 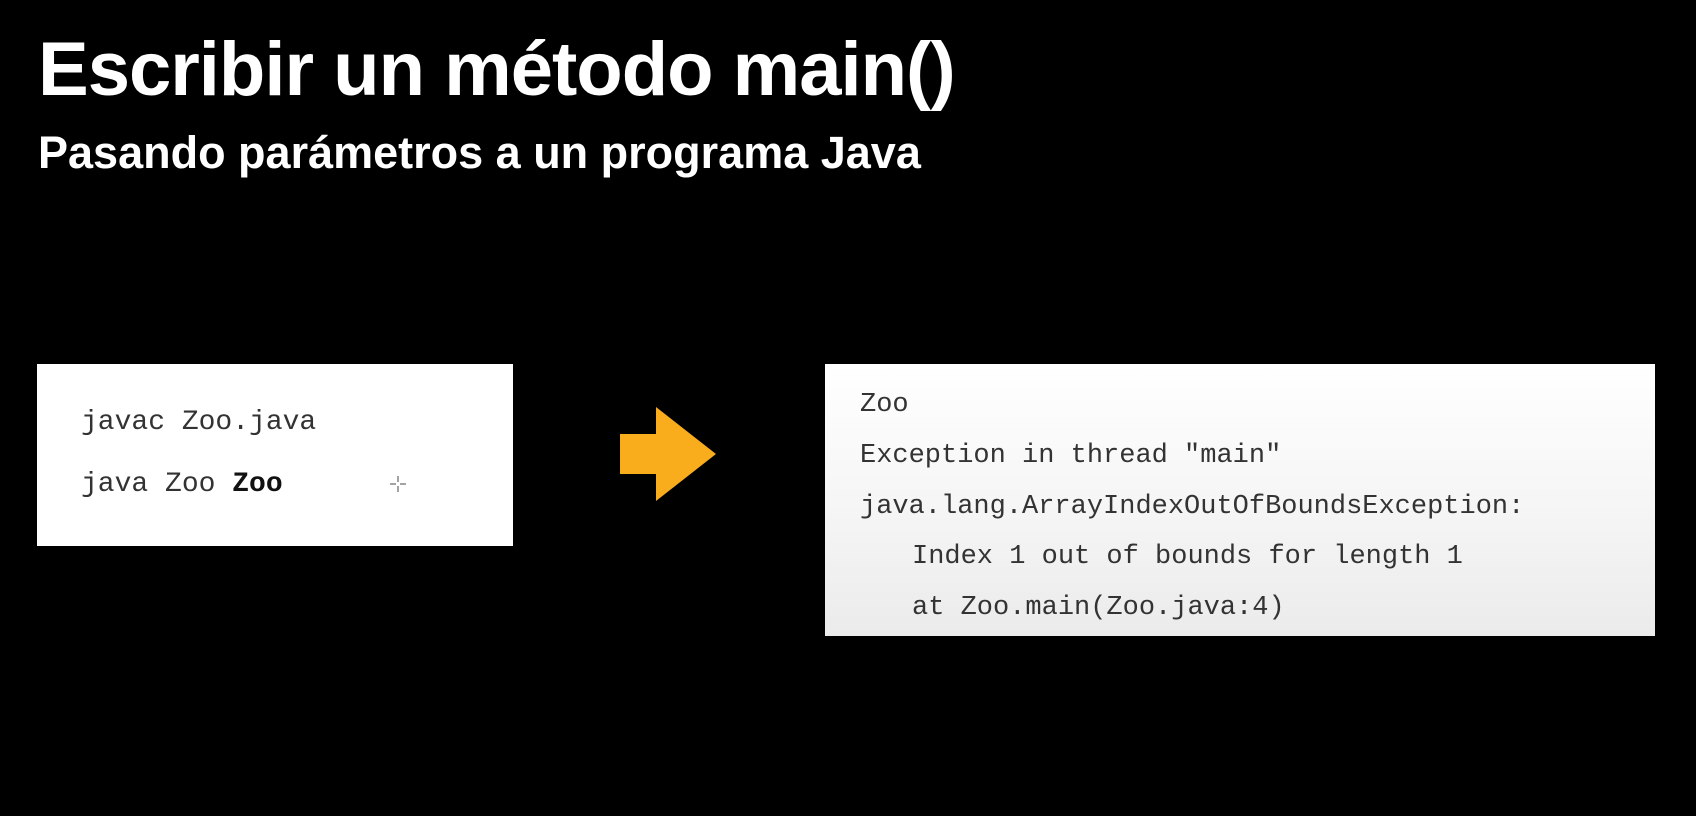 What do you see at coordinates (398, 484) in the screenshot?
I see `crosshair-cursor-icon` at bounding box center [398, 484].